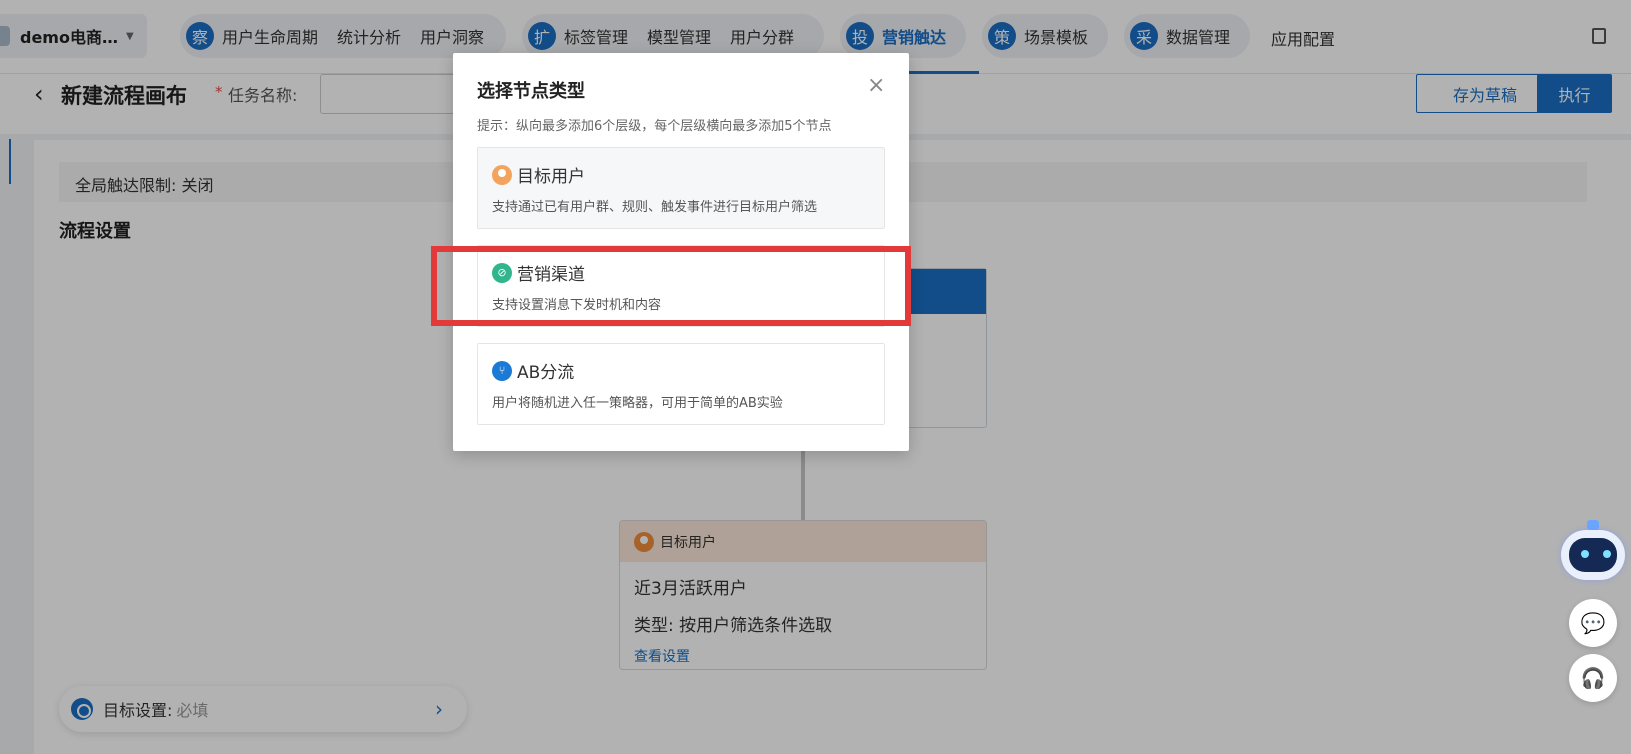 The height and width of the screenshot is (754, 1631). I want to click on robot-eye-left, so click(1585, 554).